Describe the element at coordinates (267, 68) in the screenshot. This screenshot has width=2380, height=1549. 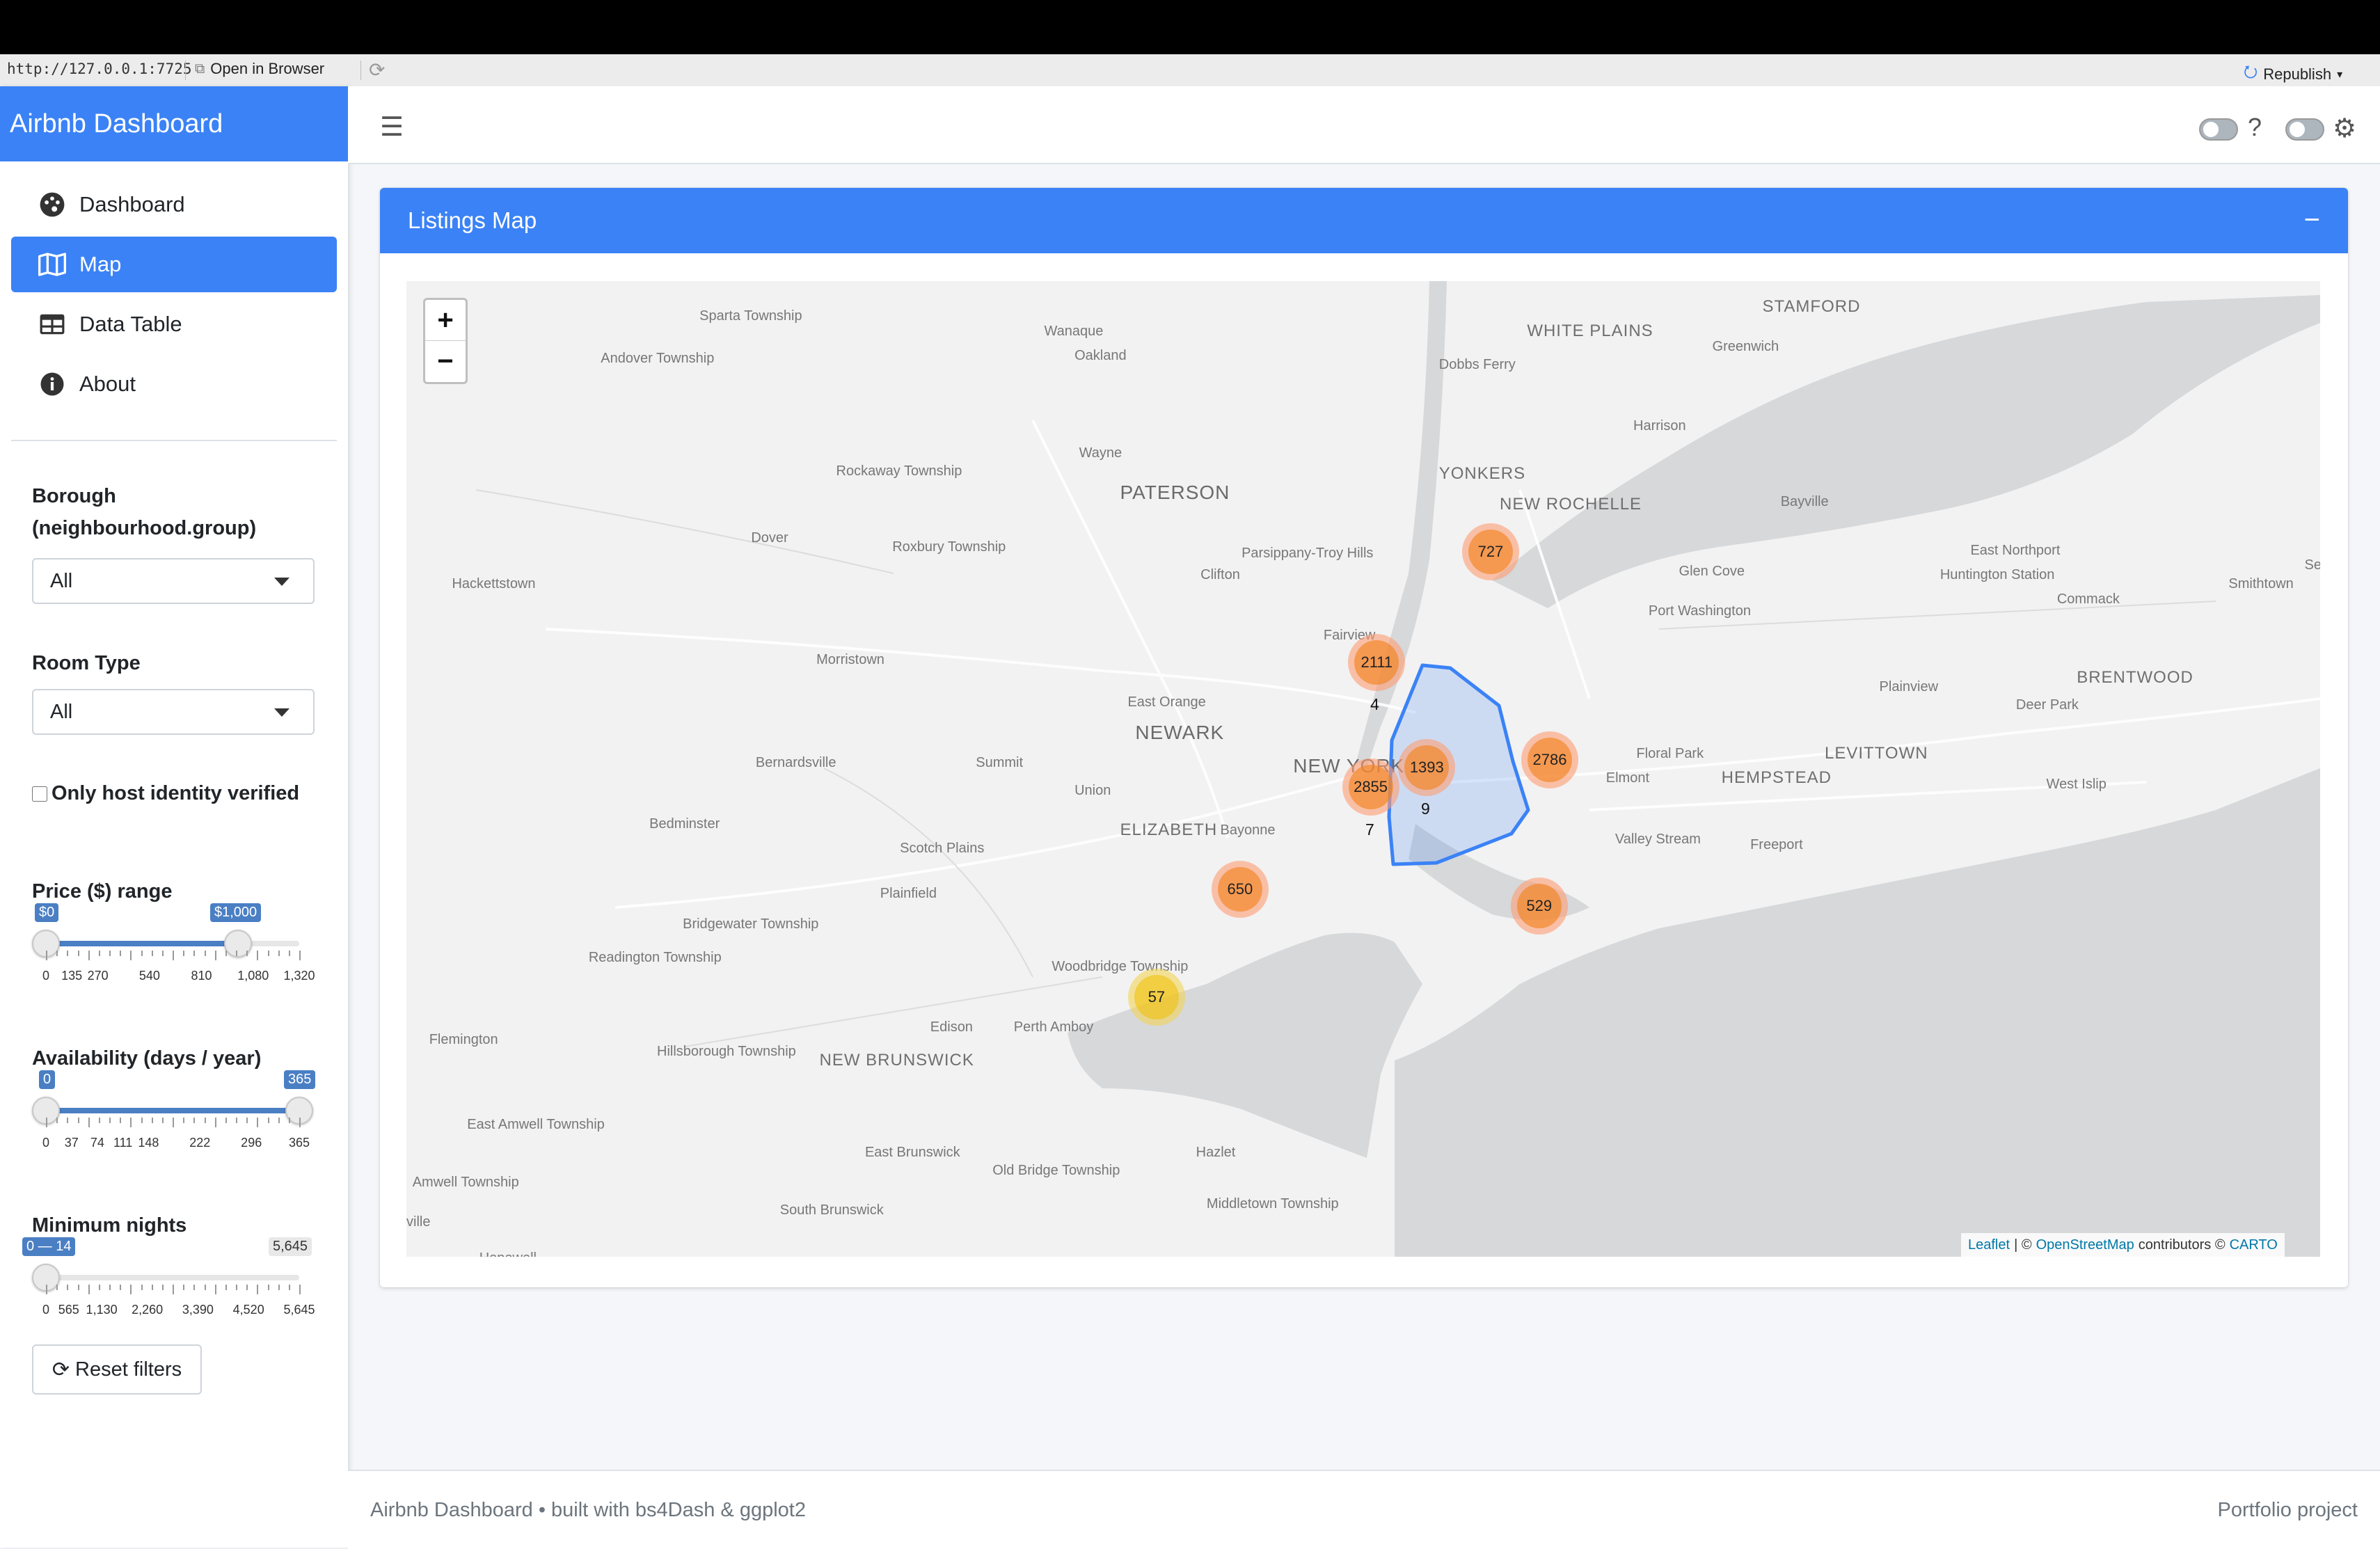
I see `open-in-browser-label: Open in Browser` at that location.